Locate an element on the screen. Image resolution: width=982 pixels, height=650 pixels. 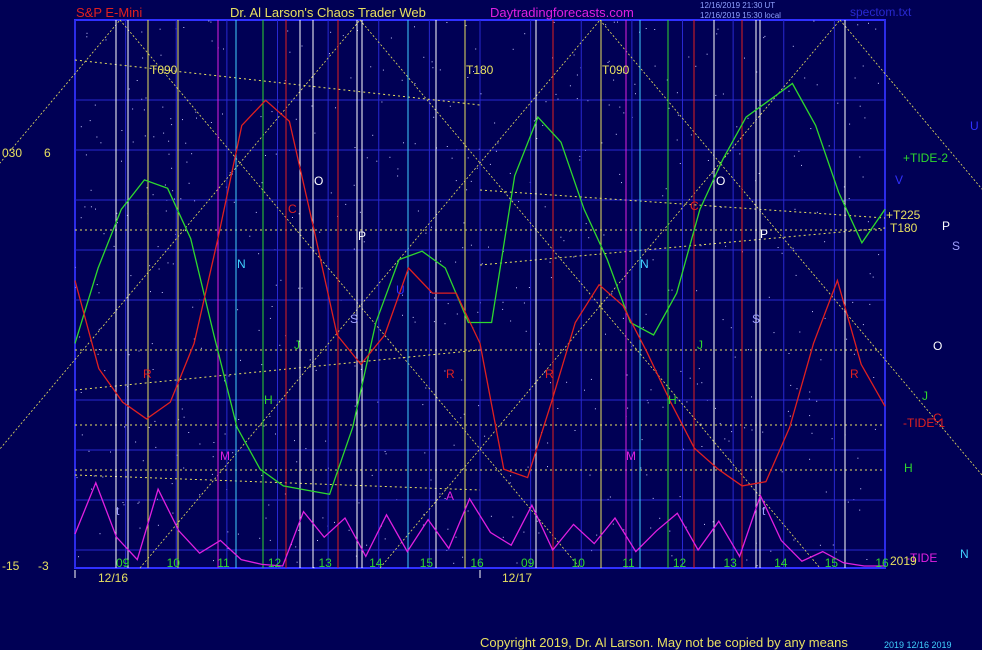
y-label-bottom: -3 is located at coordinates (43, 566).